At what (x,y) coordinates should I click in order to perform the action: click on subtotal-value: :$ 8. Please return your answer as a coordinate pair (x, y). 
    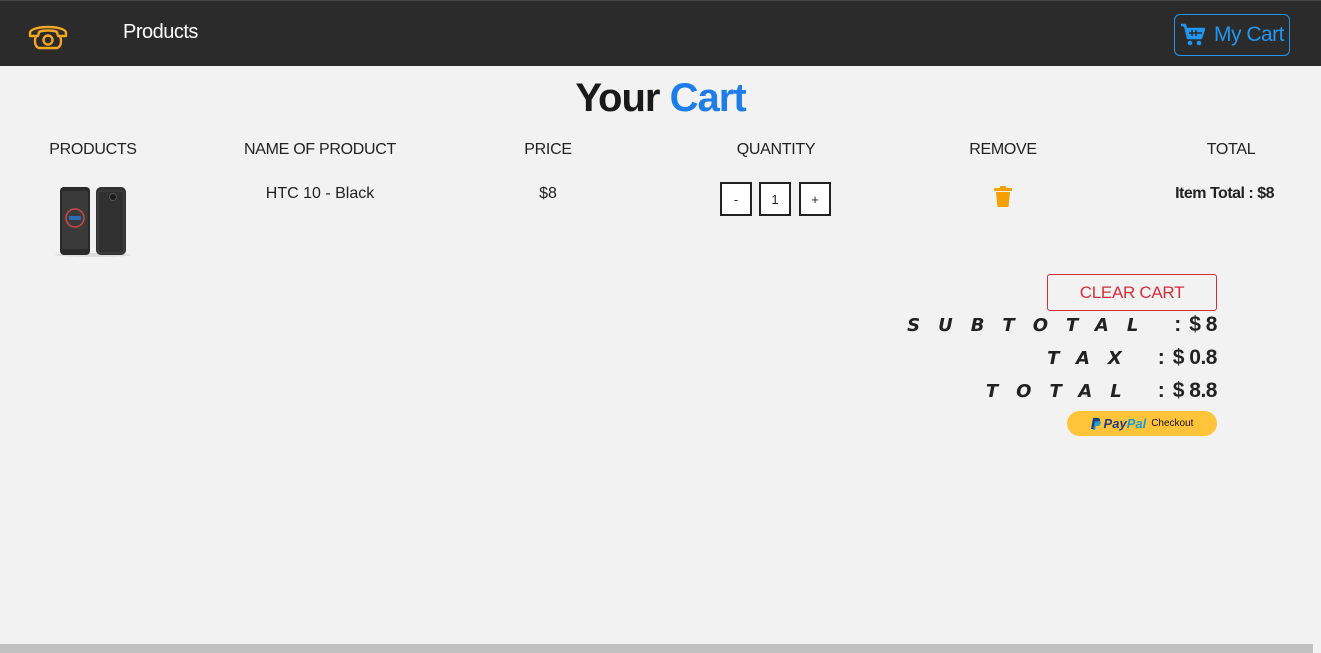
    Looking at the image, I should click on (1195, 324).